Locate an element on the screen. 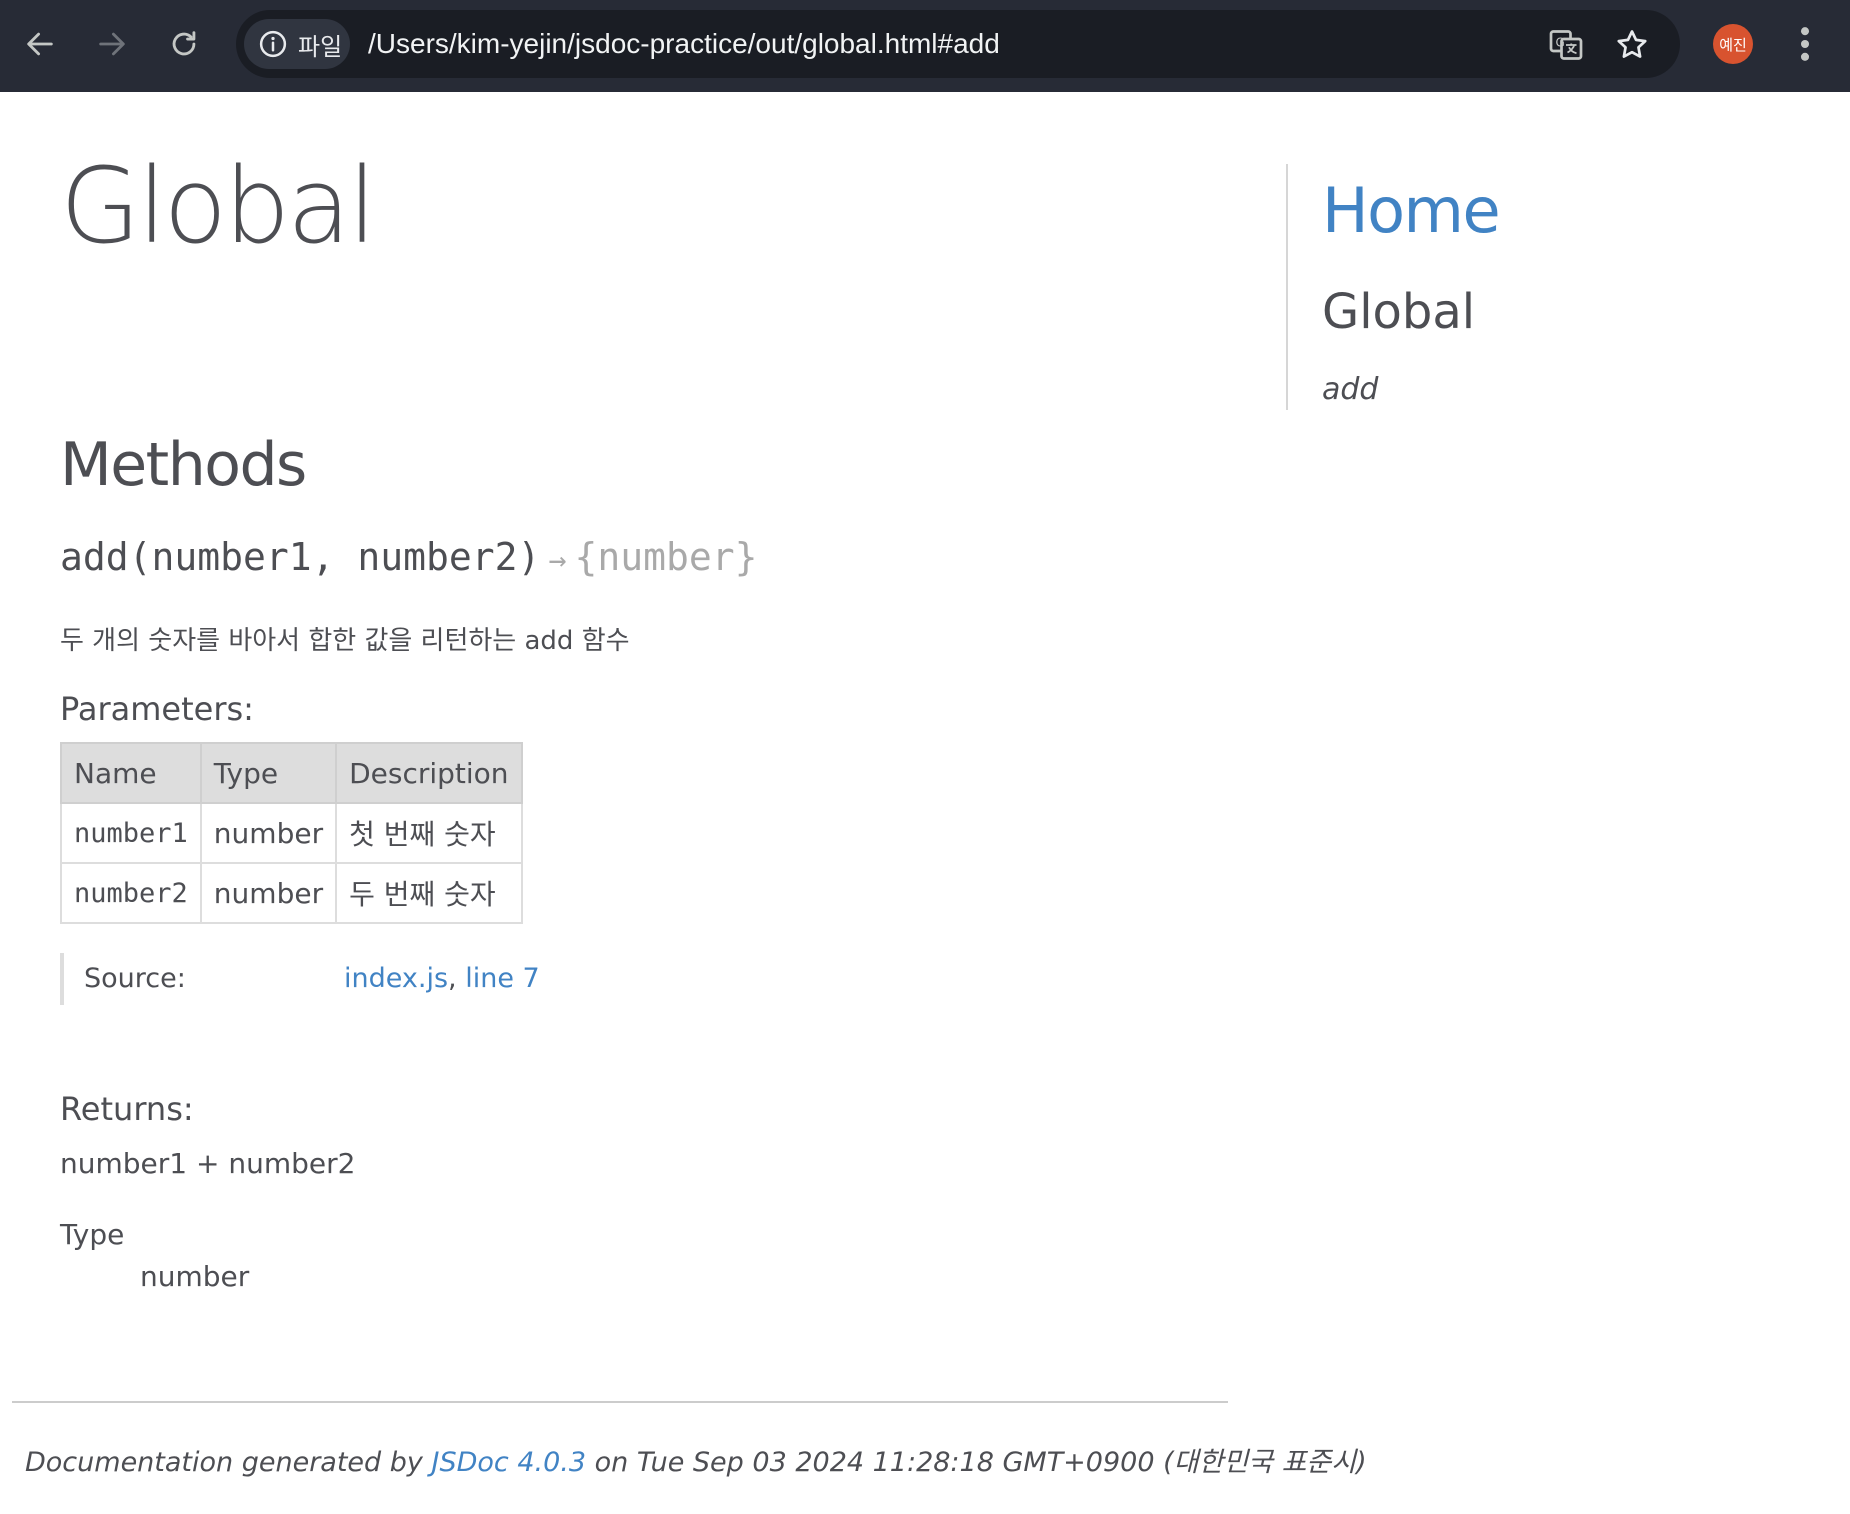 The height and width of the screenshot is (1514, 1850). reload-button is located at coordinates (184, 44).